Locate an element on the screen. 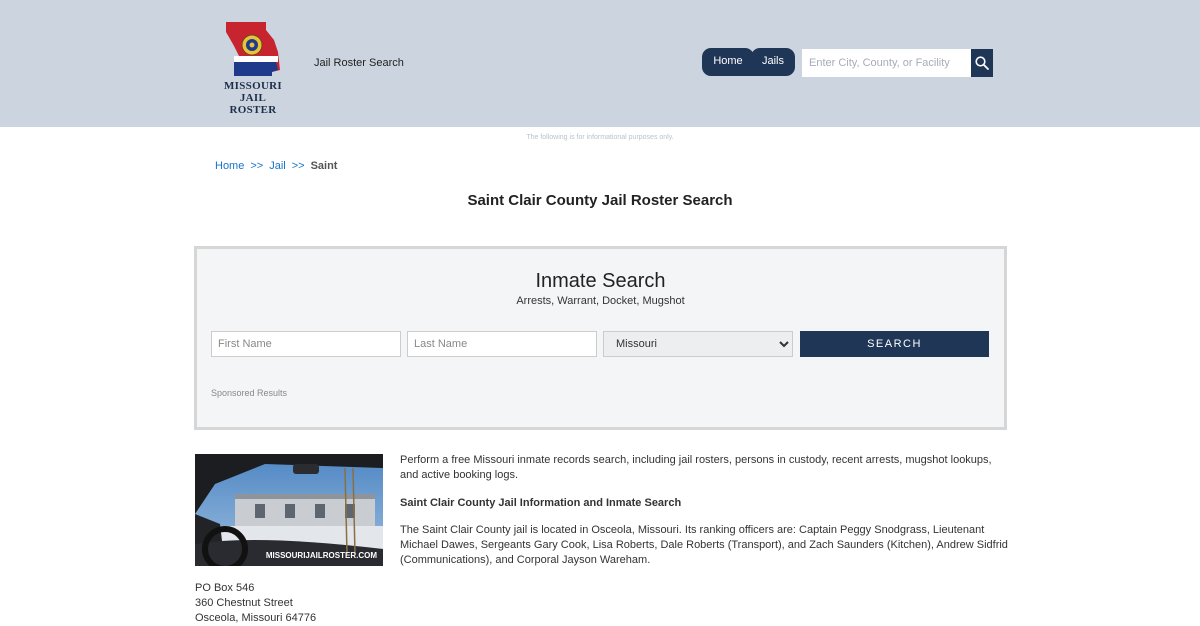 The image size is (1200, 626). last-name-input is located at coordinates (502, 344).